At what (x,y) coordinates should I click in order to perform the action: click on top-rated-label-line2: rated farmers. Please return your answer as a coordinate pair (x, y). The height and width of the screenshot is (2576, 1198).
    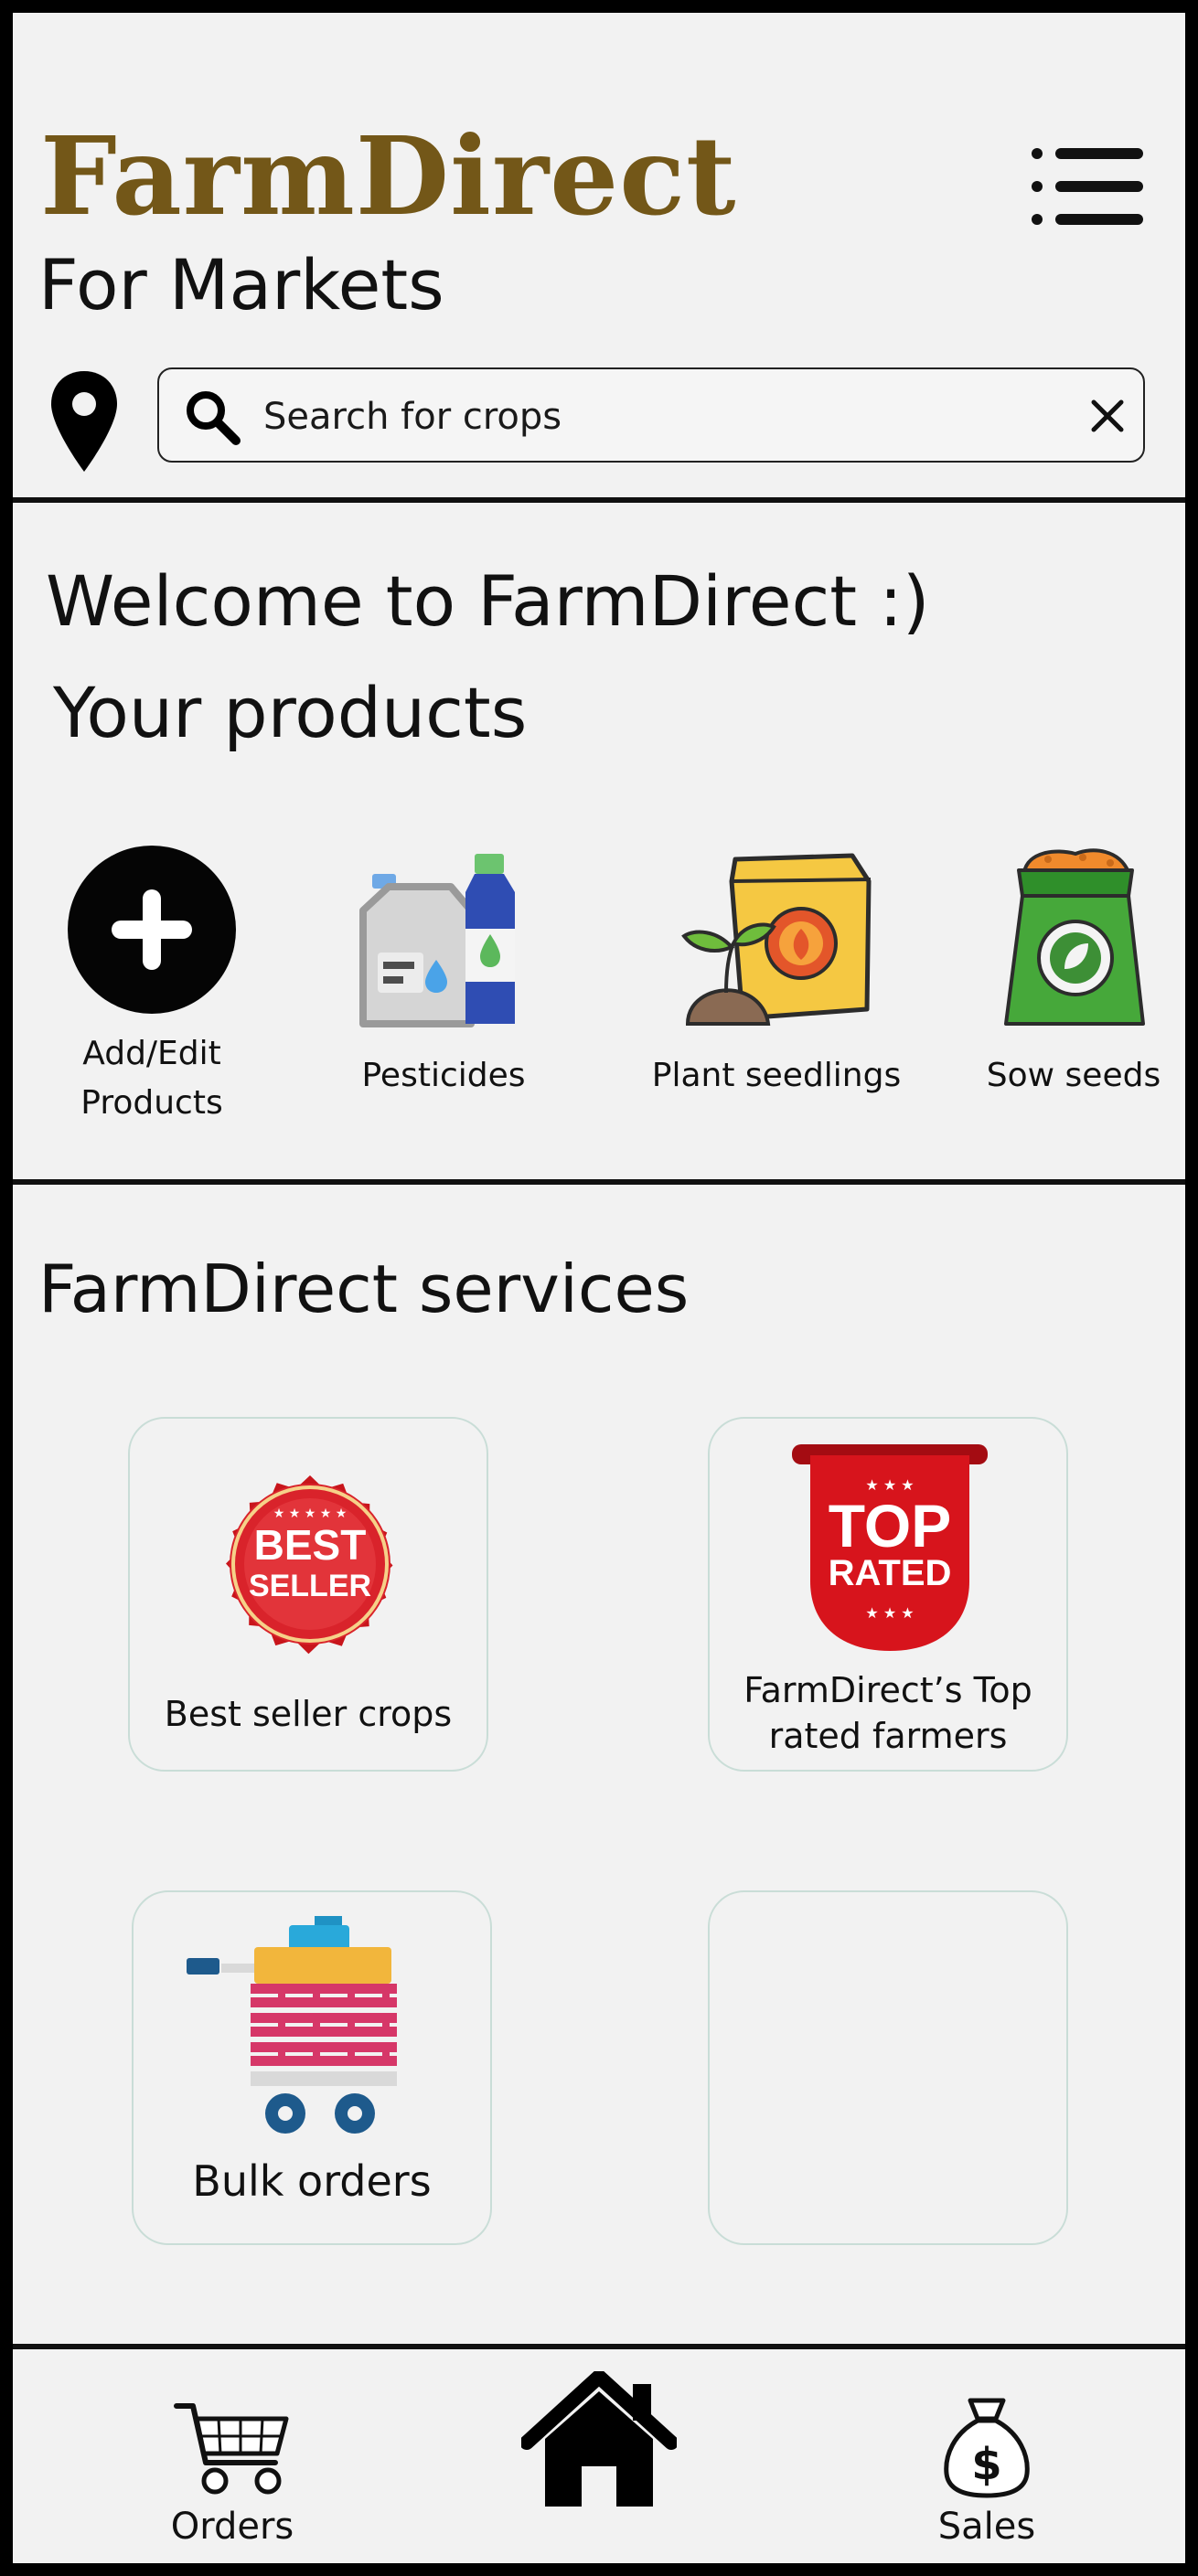
    Looking at the image, I should click on (888, 1736).